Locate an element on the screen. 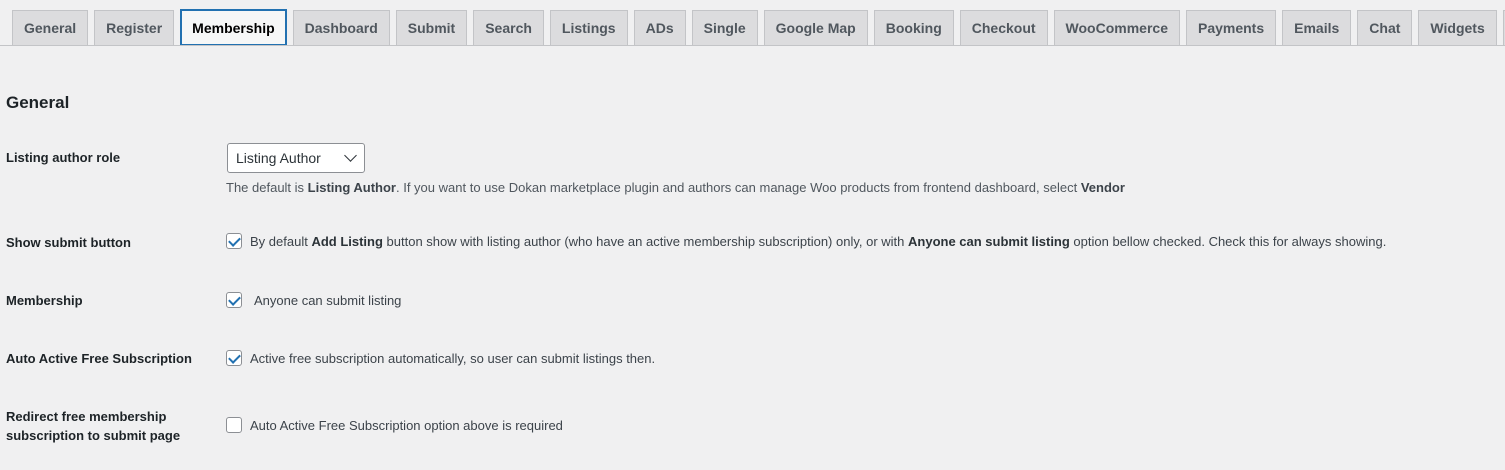 This screenshot has height=470, width=1505. desc-text: The default is is located at coordinates (267, 187).